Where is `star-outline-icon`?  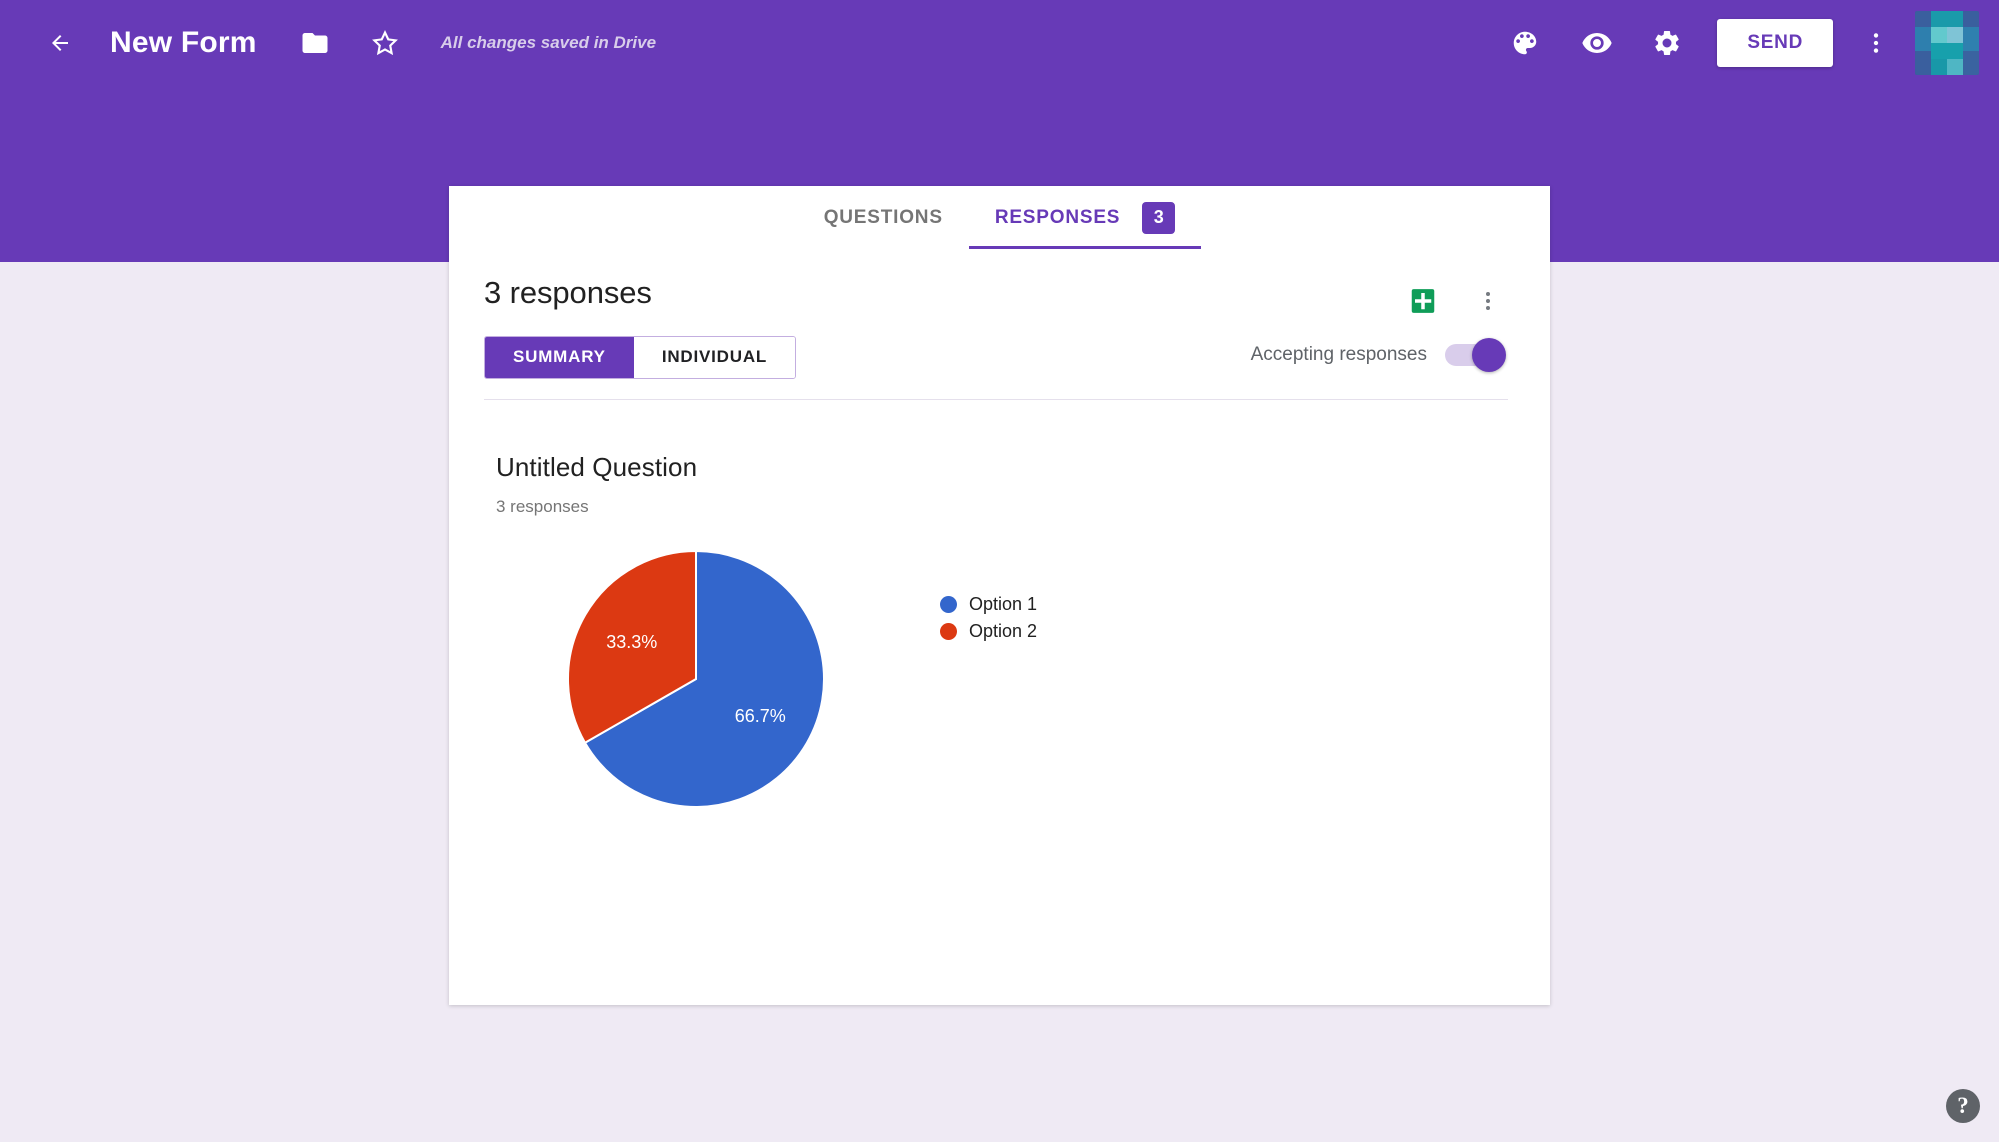
star-outline-icon is located at coordinates (385, 43).